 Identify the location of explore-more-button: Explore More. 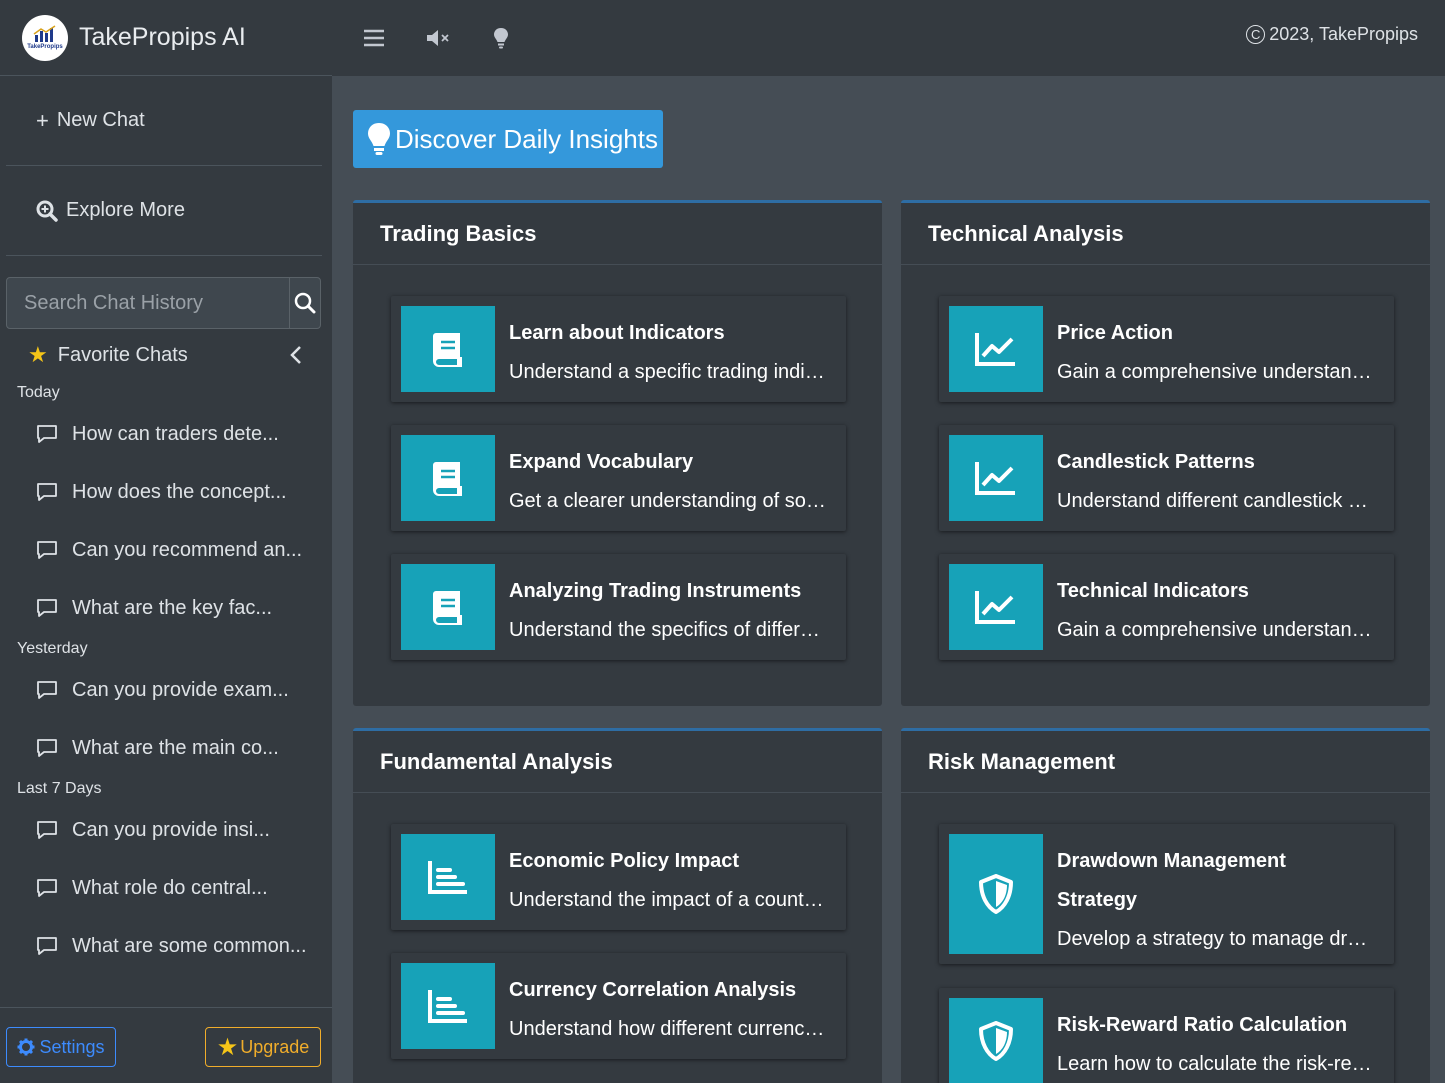
(164, 211).